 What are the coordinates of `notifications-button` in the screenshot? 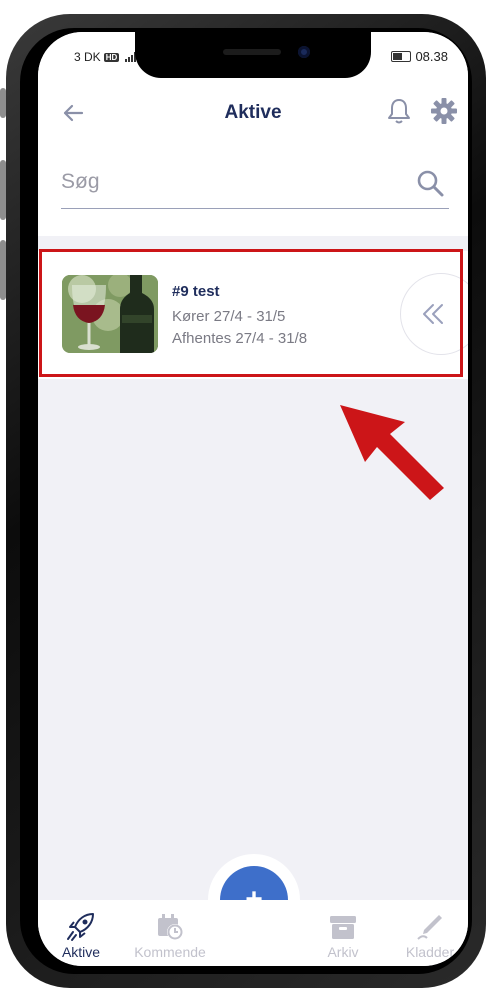 It's located at (399, 111).